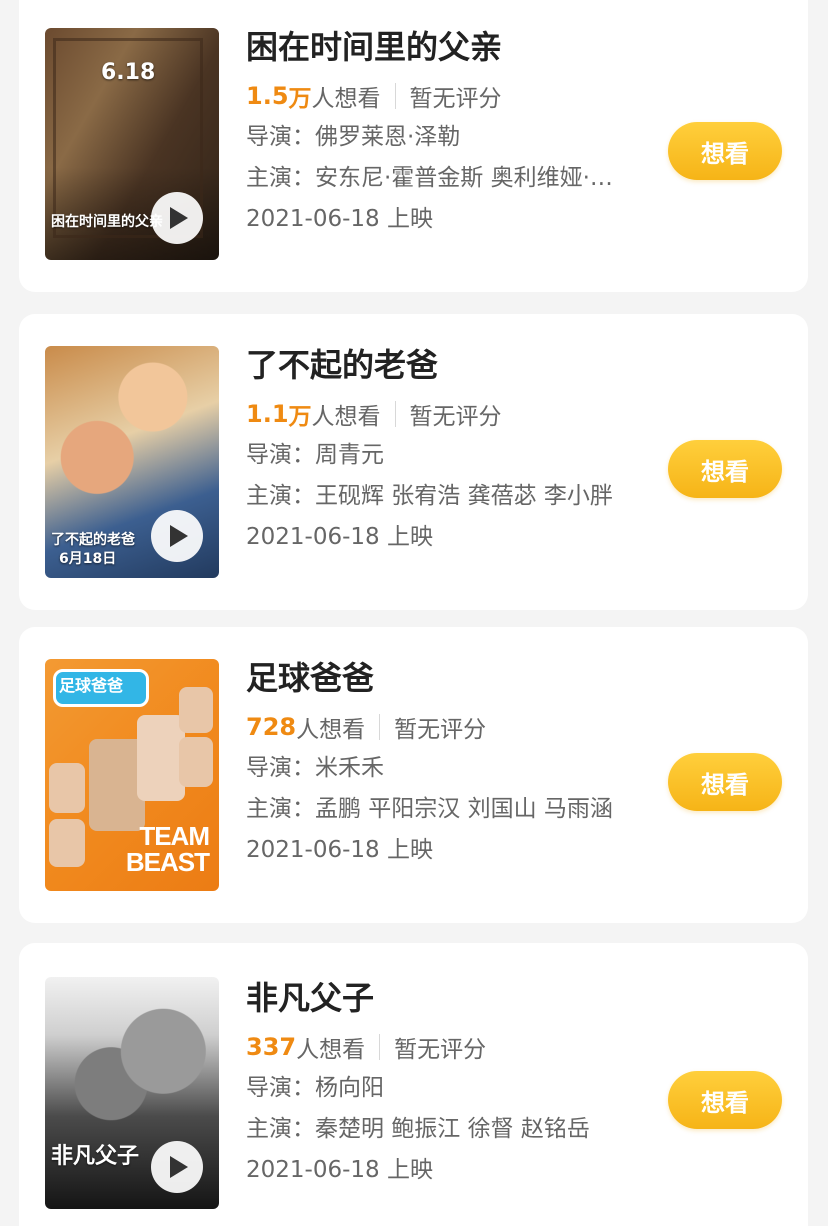 The height and width of the screenshot is (1226, 828). What do you see at coordinates (271, 1047) in the screenshot?
I see `want-count: 337` at bounding box center [271, 1047].